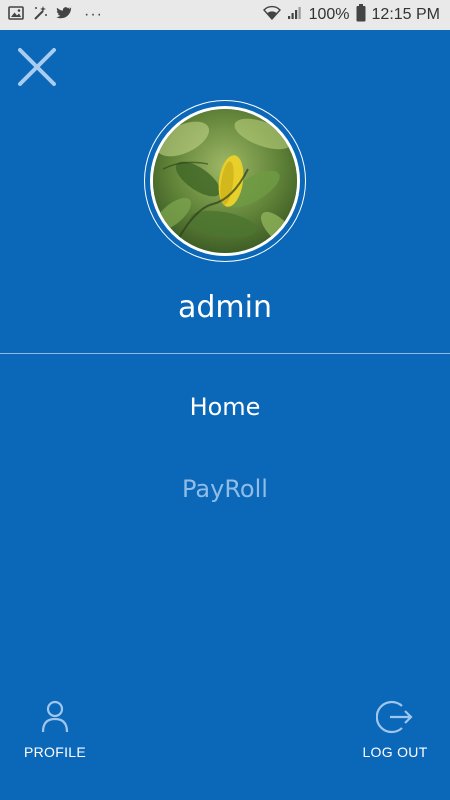  Describe the element at coordinates (329, 14) in the screenshot. I see `battery-percent: 100%` at that location.